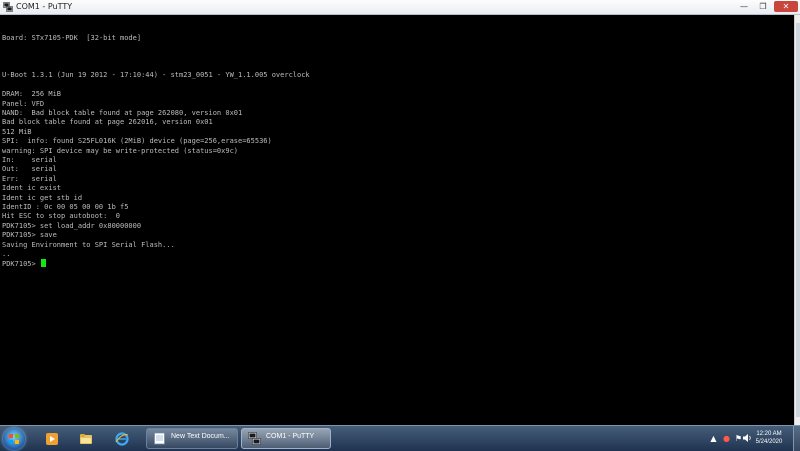  I want to click on console-line: IdentID : 0c 00 05 00 00 1b f5, so click(65, 207).